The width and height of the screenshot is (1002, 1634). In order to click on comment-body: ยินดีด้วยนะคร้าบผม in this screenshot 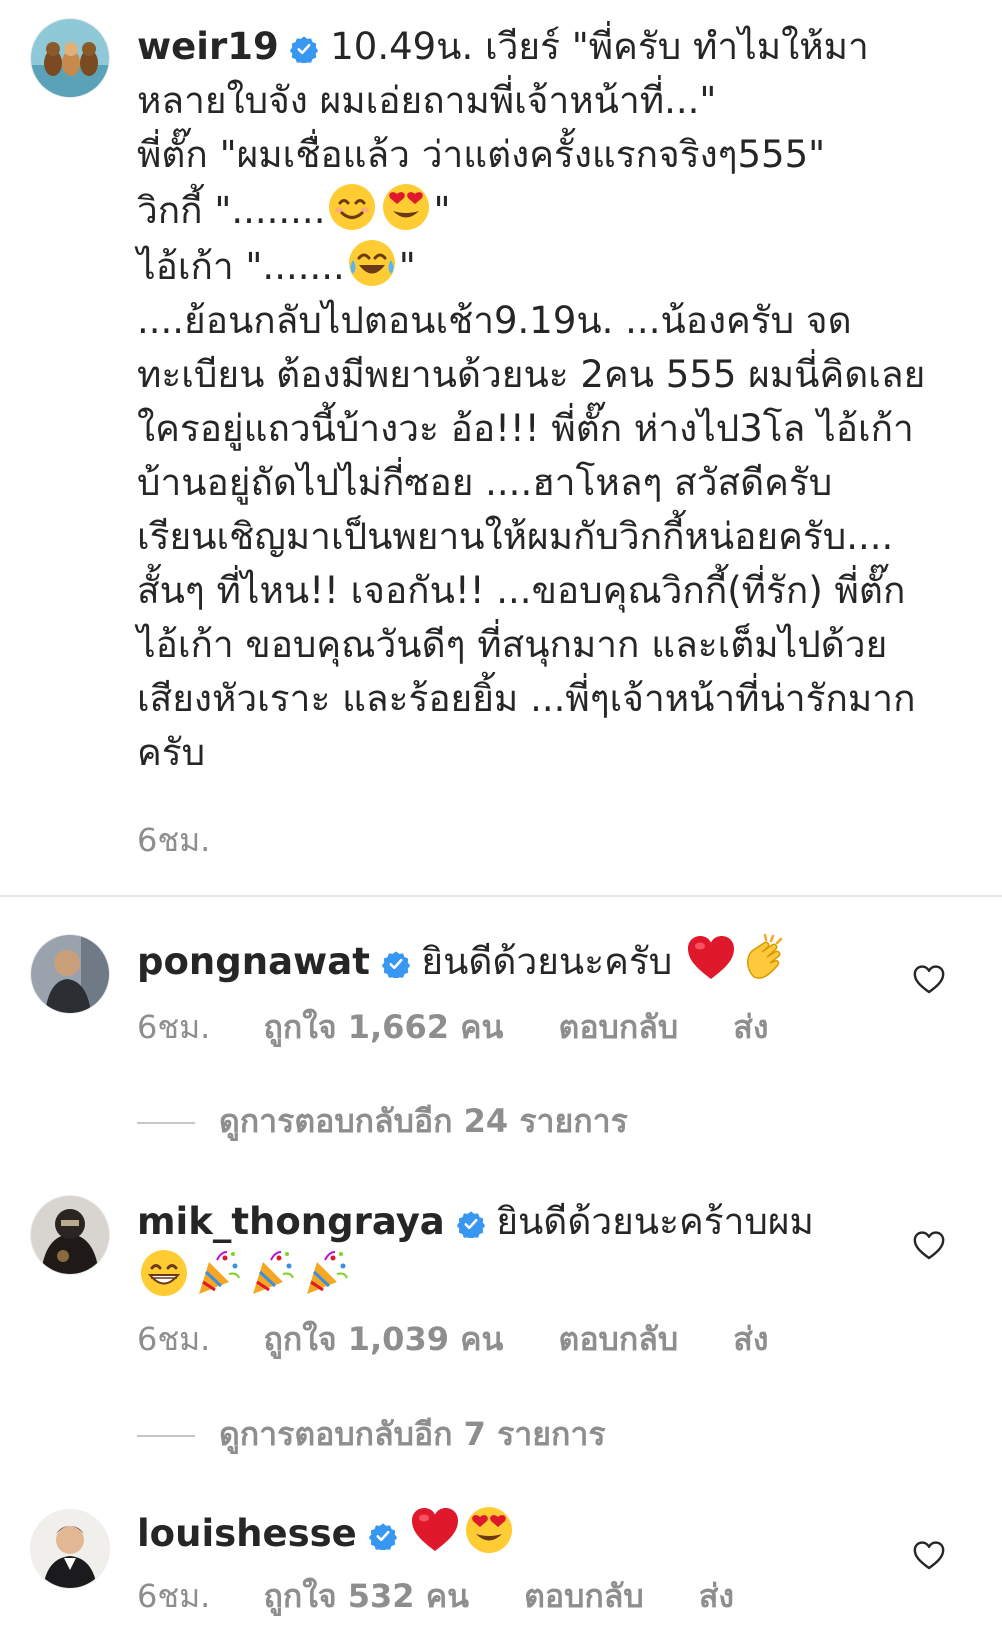, I will do `click(655, 1221)`.